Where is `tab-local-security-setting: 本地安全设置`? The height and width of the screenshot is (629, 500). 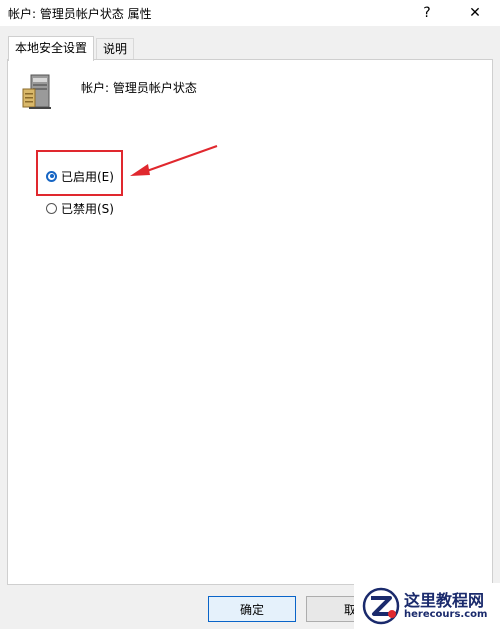 tab-local-security-setting: 本地安全设置 is located at coordinates (51, 48).